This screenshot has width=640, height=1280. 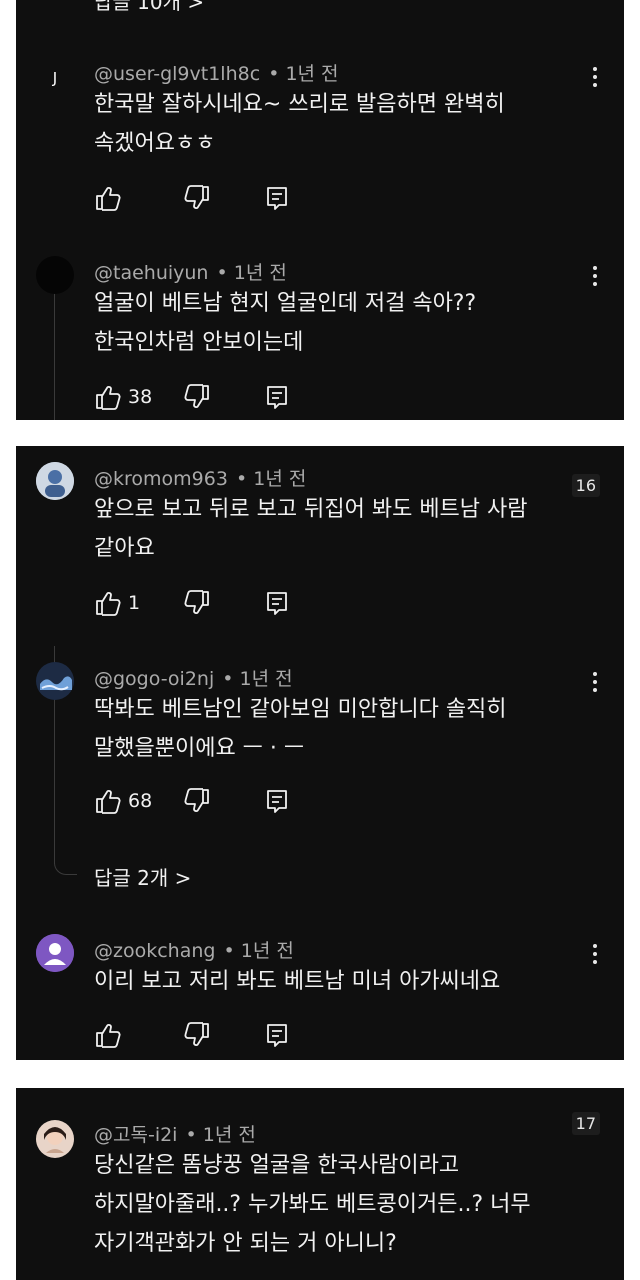 I want to click on comment-meta: @user-gl9vt1lh8c • 1년 전, so click(x=216, y=72).